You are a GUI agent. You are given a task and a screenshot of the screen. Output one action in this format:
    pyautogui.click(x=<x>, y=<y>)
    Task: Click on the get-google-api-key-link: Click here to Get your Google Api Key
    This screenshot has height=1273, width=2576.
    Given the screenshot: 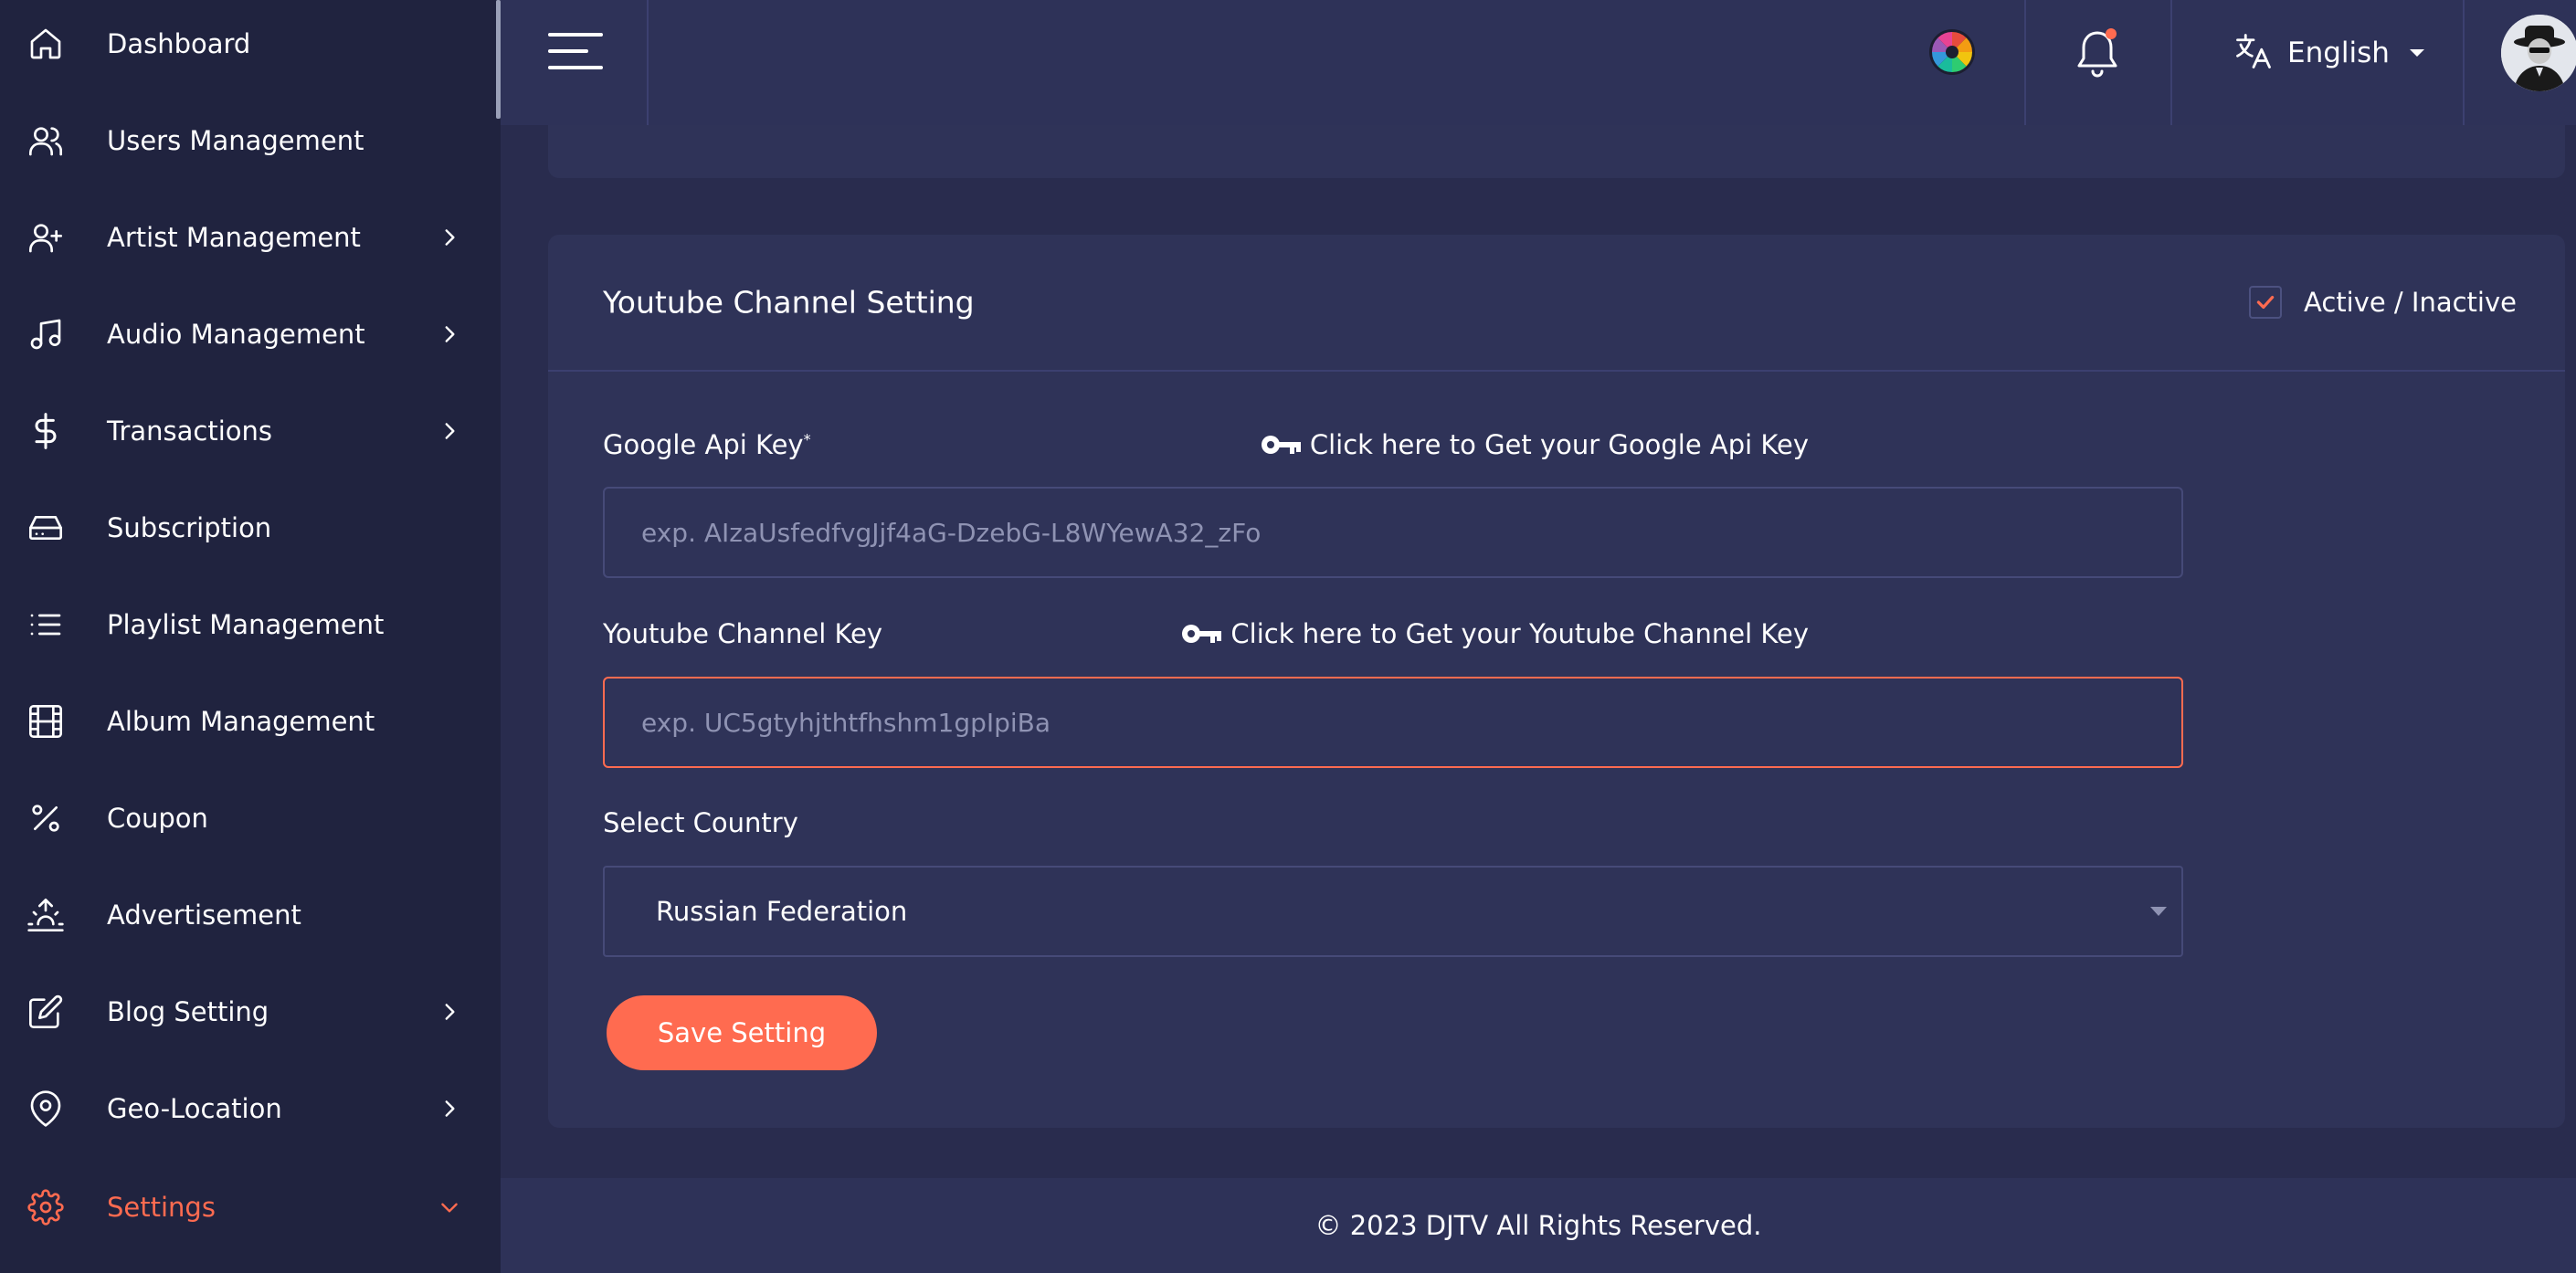 What is the action you would take?
    pyautogui.click(x=1535, y=444)
    